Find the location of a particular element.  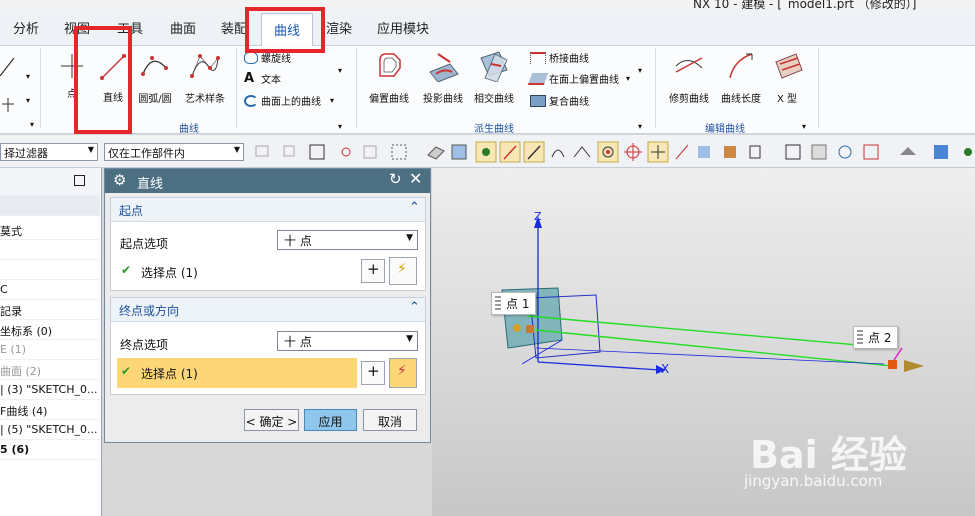

point-1-label: 点 1 is located at coordinates (514, 303).